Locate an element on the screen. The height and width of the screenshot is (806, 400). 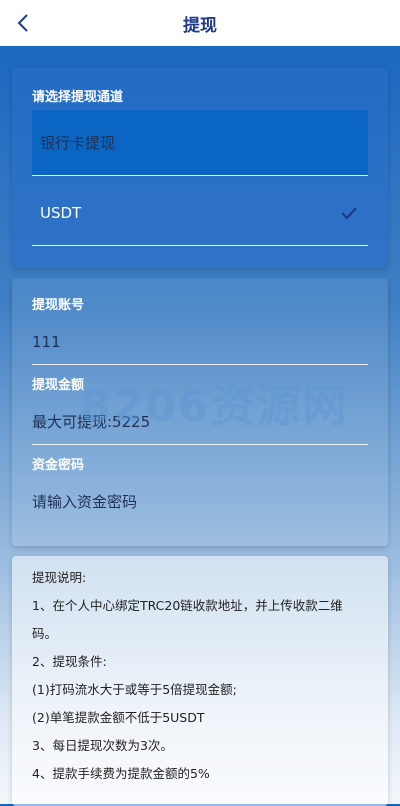
channel-label: 请选择提现通道 is located at coordinates (78, 97).